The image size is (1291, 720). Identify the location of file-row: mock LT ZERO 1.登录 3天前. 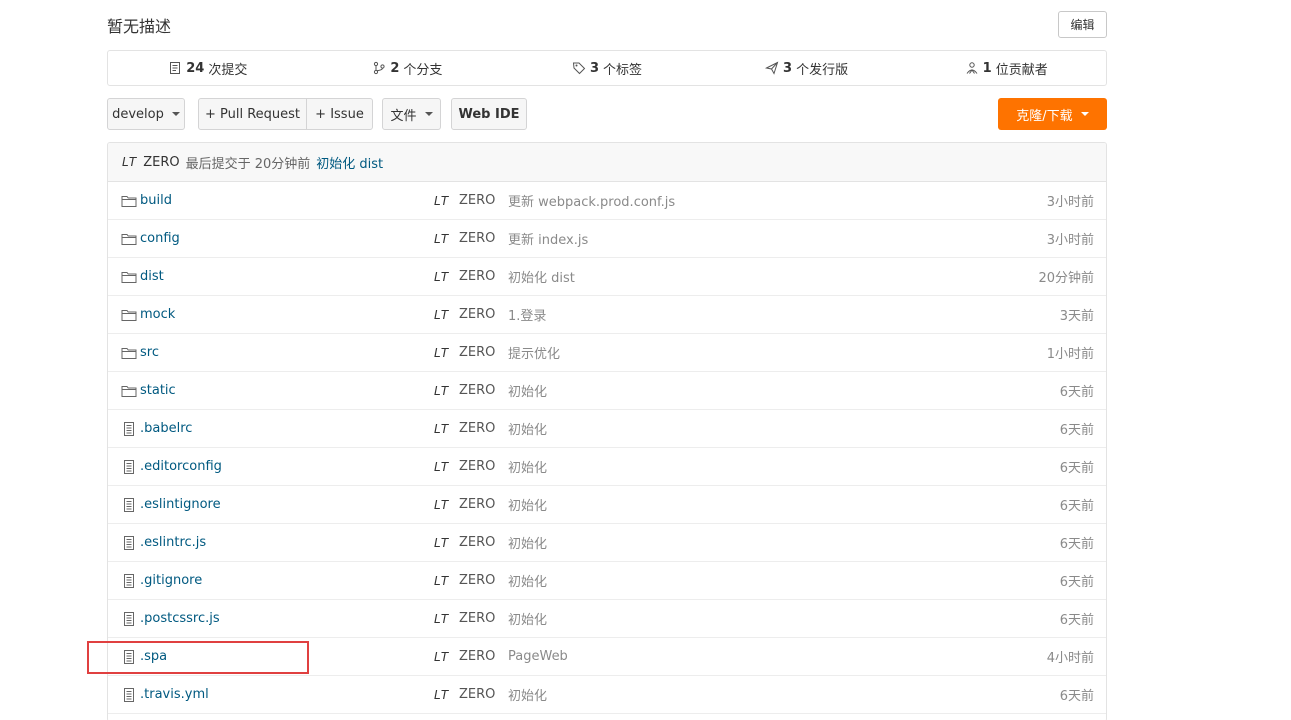
(607, 315).